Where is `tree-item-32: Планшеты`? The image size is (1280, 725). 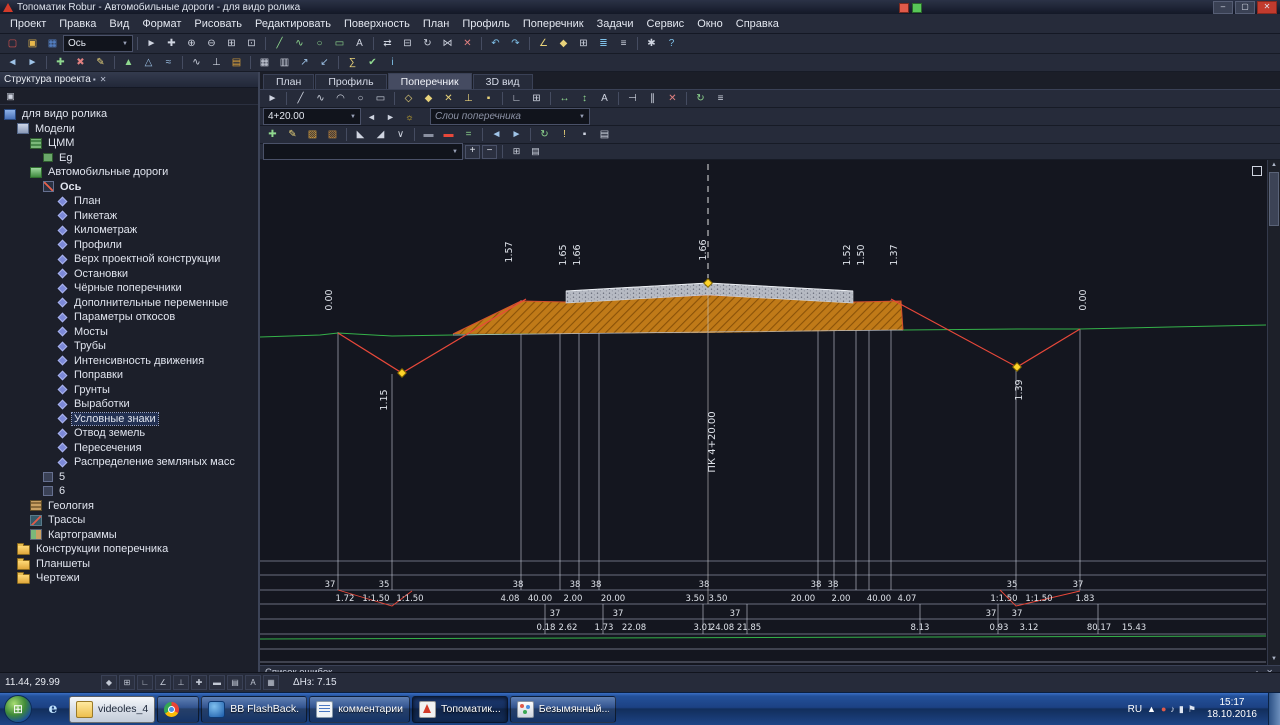
tree-item-32: Планшеты is located at coordinates (129, 564).